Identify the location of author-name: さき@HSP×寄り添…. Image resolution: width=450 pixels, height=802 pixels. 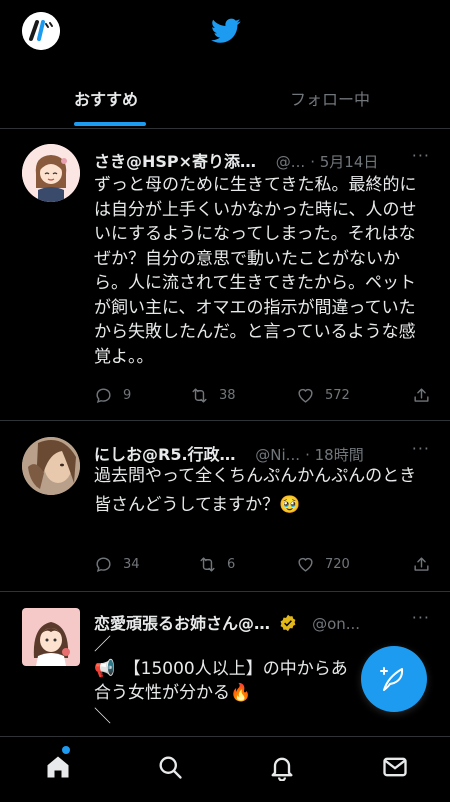
(175, 161).